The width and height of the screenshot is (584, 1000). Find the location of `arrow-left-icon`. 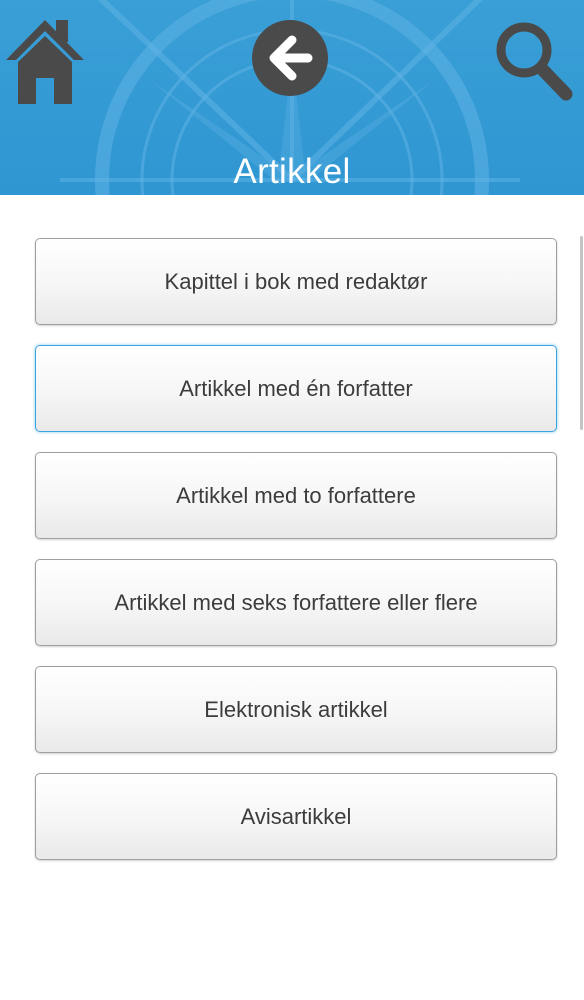

arrow-left-icon is located at coordinates (291, 58).